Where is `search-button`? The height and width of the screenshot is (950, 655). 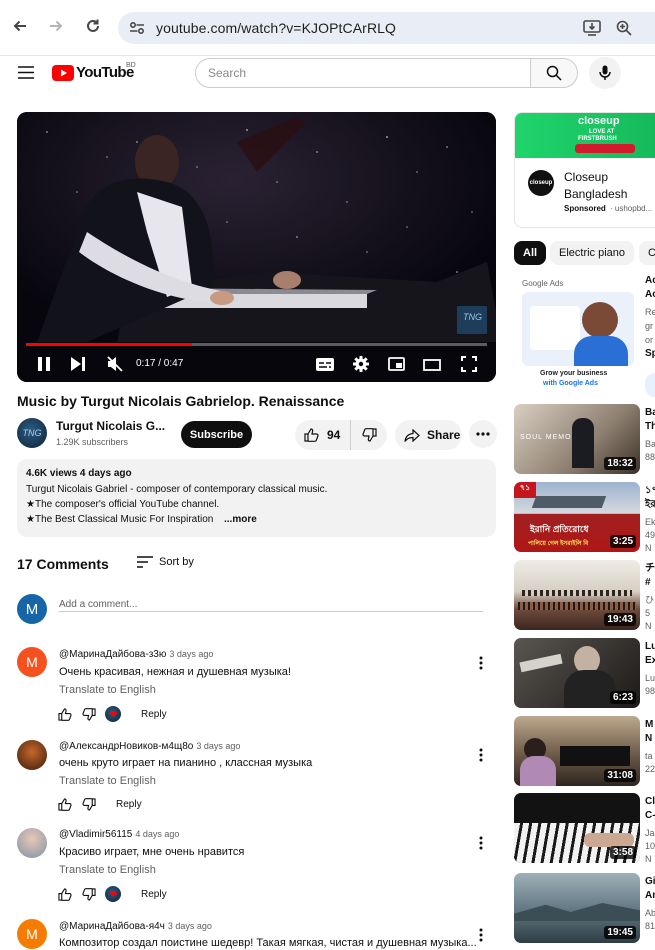 search-button is located at coordinates (554, 73).